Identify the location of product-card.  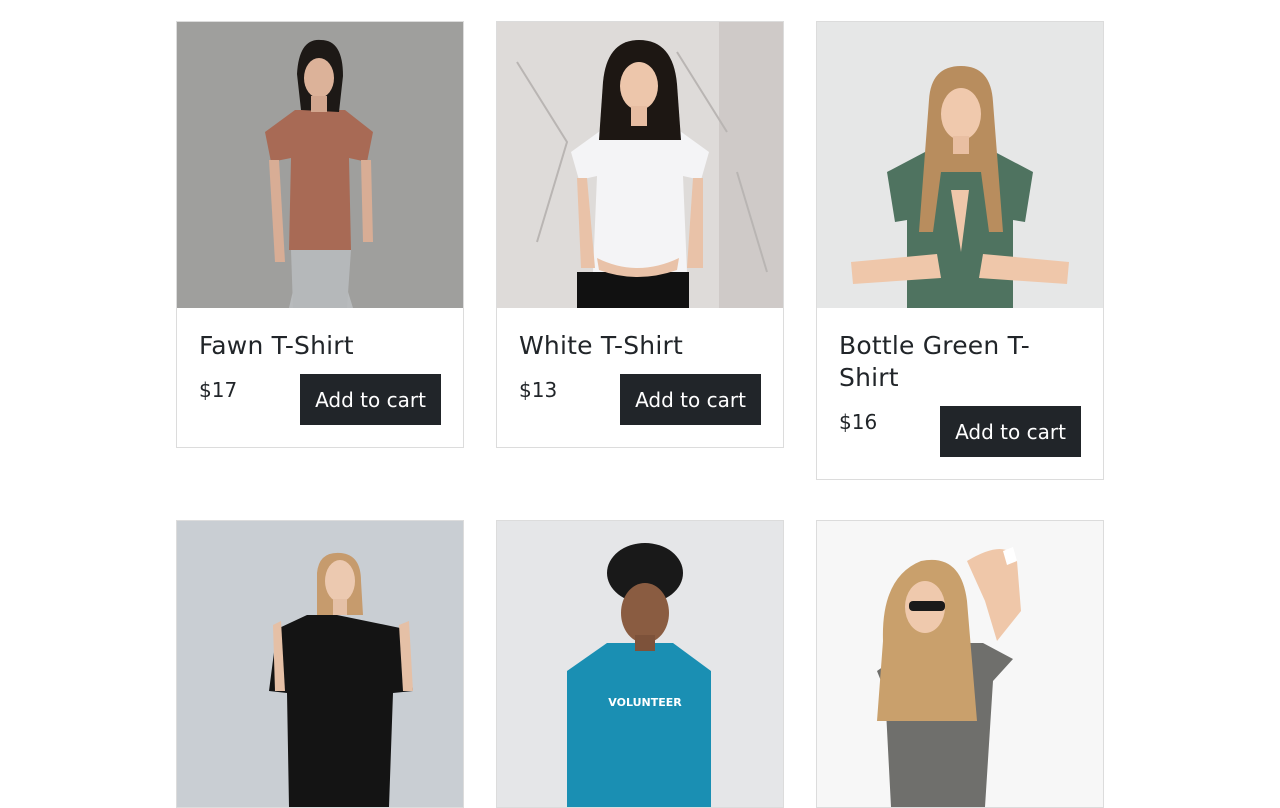
(320, 664).